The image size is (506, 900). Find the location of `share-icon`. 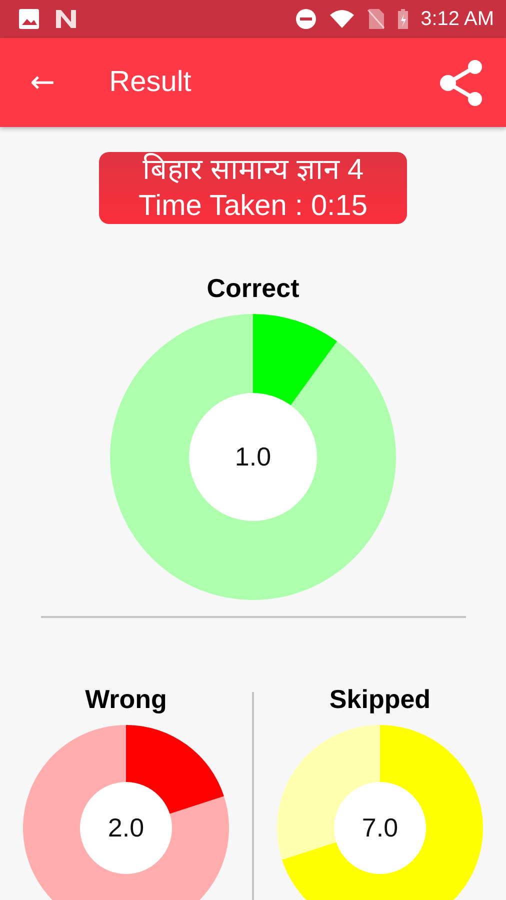

share-icon is located at coordinates (462, 82).